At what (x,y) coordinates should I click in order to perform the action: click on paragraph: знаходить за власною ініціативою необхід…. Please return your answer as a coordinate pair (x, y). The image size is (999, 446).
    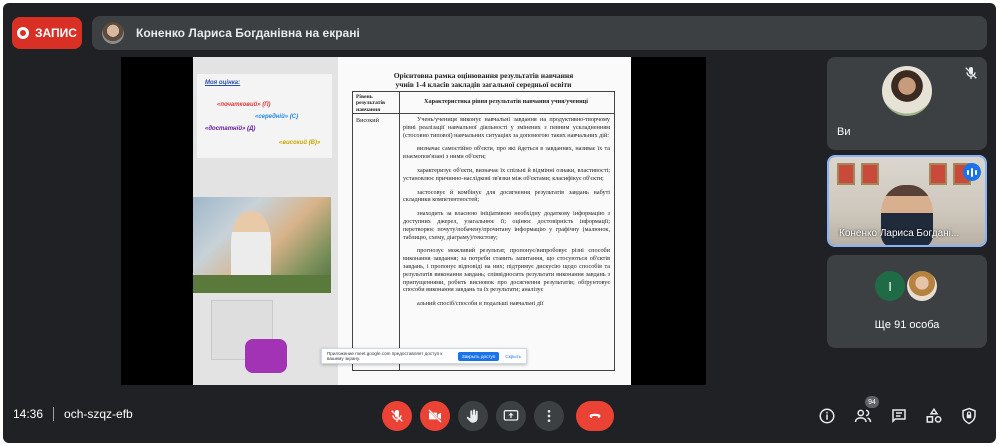
    Looking at the image, I should click on (506, 225).